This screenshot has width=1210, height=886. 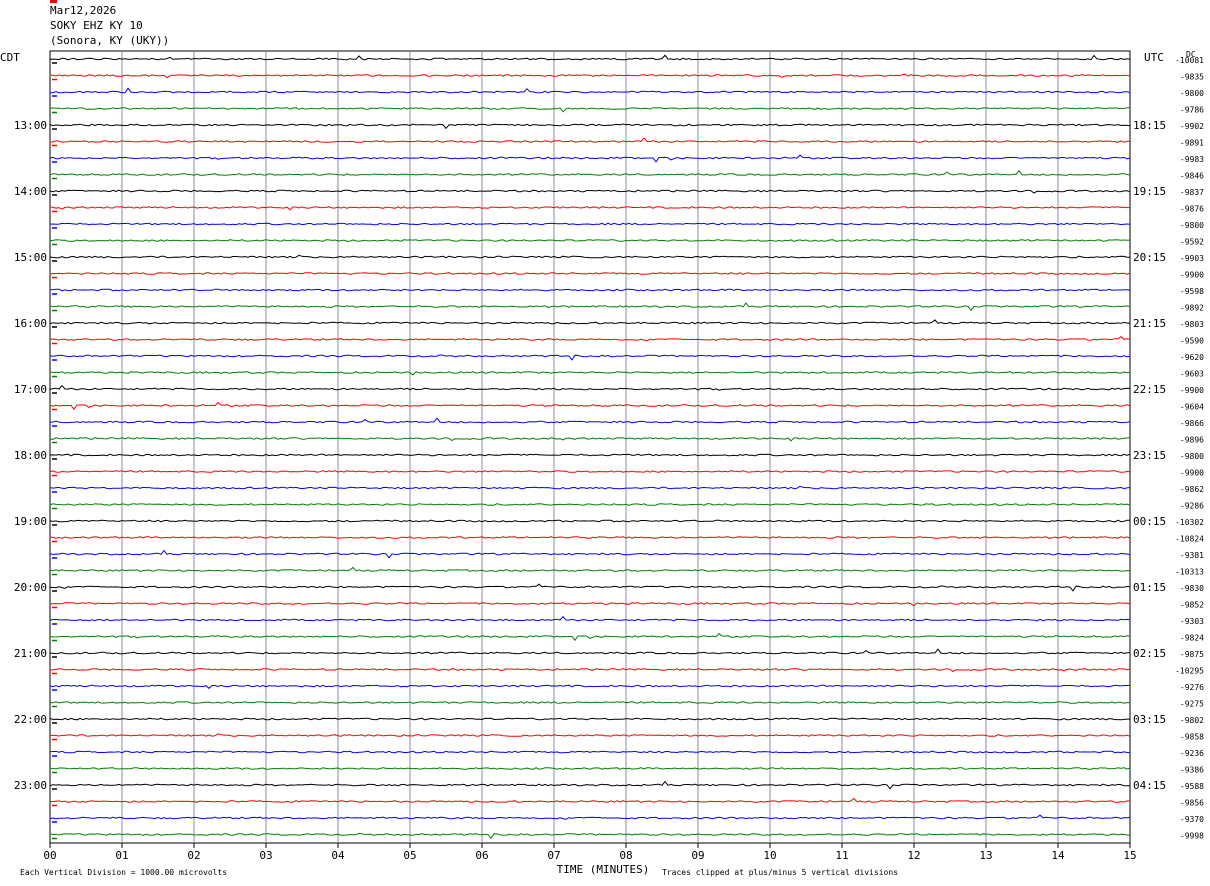 What do you see at coordinates (1192, 407) in the screenshot?
I see `dc-offset-label: -9604` at bounding box center [1192, 407].